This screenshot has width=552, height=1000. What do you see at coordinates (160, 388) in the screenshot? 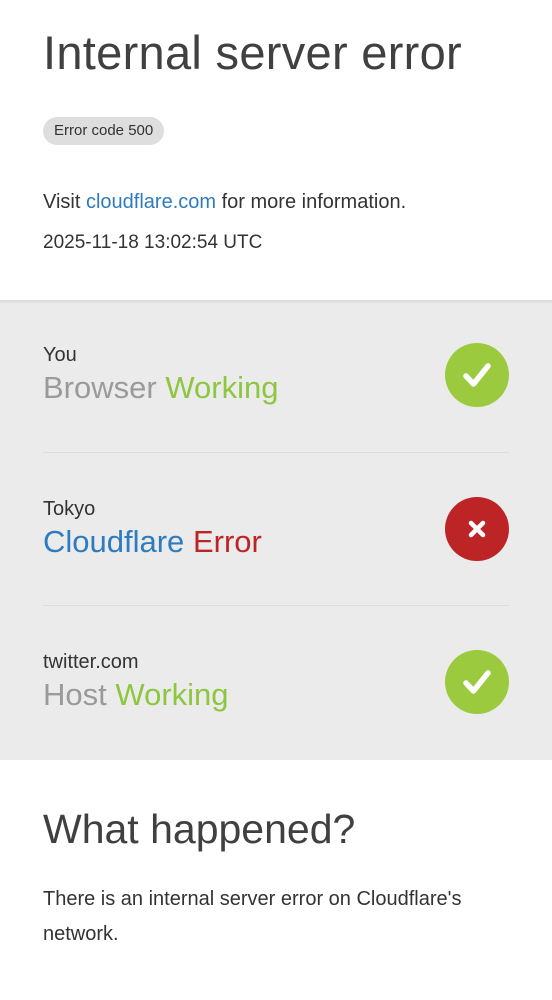
I see `status-line: Browser Working` at bounding box center [160, 388].